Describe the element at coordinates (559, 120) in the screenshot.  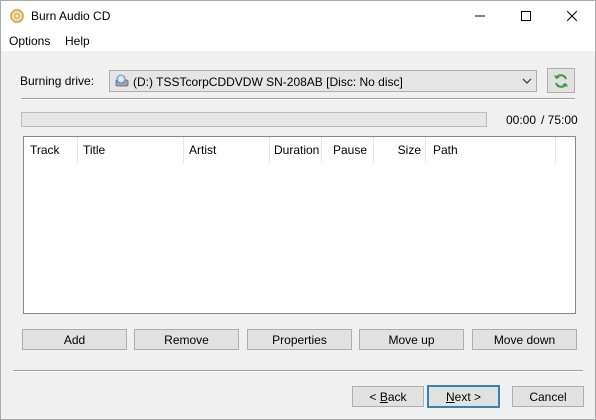
I see `total-time: / 75:00` at that location.